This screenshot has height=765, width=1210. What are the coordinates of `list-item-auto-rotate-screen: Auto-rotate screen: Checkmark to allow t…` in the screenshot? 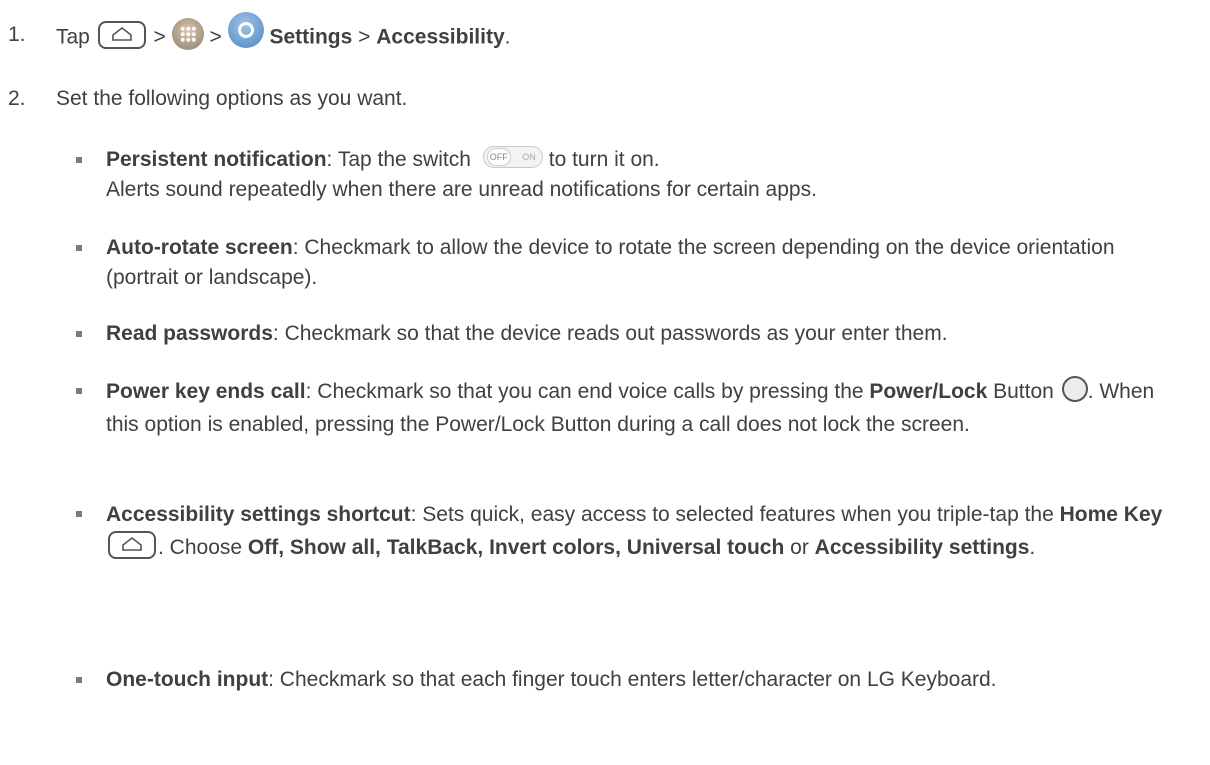 It's located at (631, 263).